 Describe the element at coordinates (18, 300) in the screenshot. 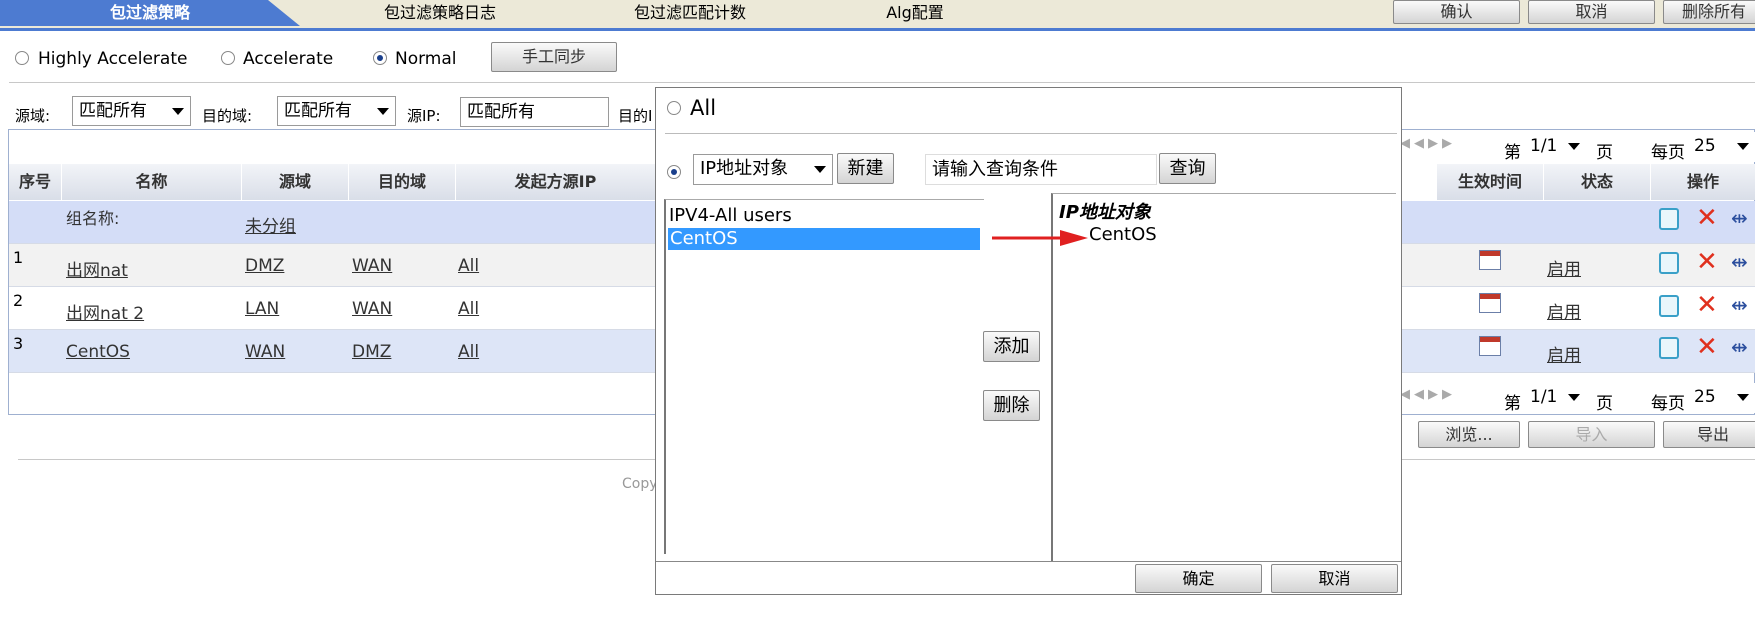

I see `row-index: 2` at that location.